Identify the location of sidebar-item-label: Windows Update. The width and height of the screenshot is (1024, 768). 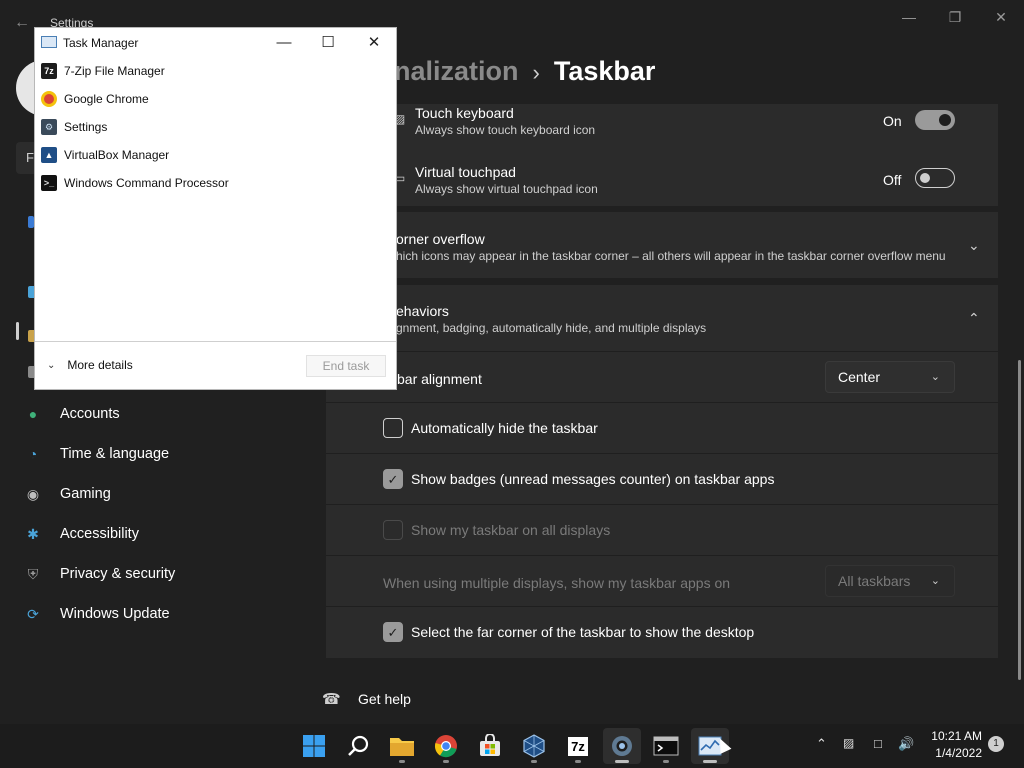
(115, 614).